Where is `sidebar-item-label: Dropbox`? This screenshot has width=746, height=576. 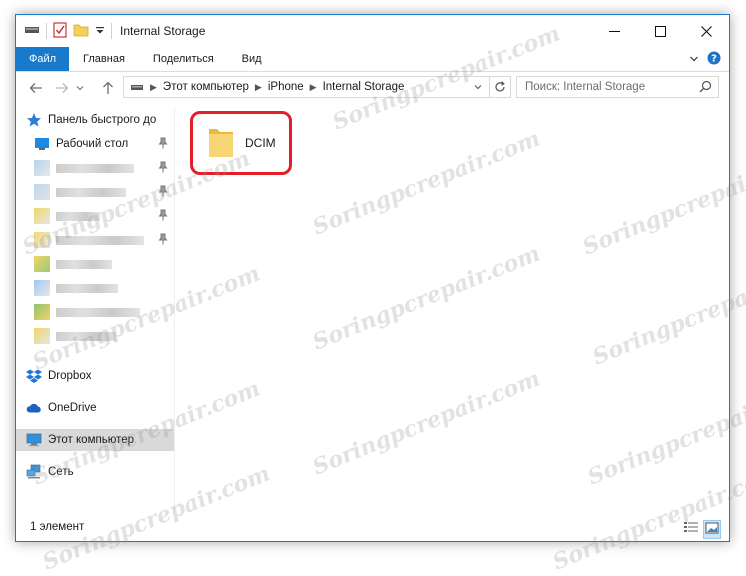 sidebar-item-label: Dropbox is located at coordinates (70, 376).